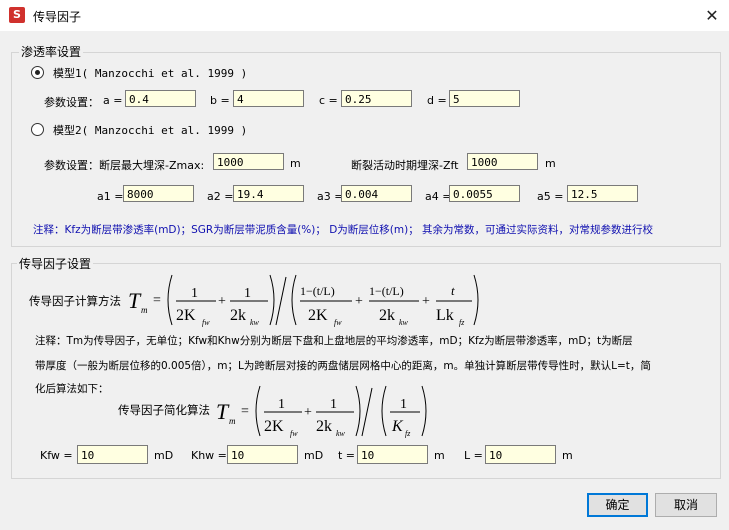 Image resolution: width=729 pixels, height=530 pixels. What do you see at coordinates (567, 455) in the screenshot?
I see `l-unit: m` at bounding box center [567, 455].